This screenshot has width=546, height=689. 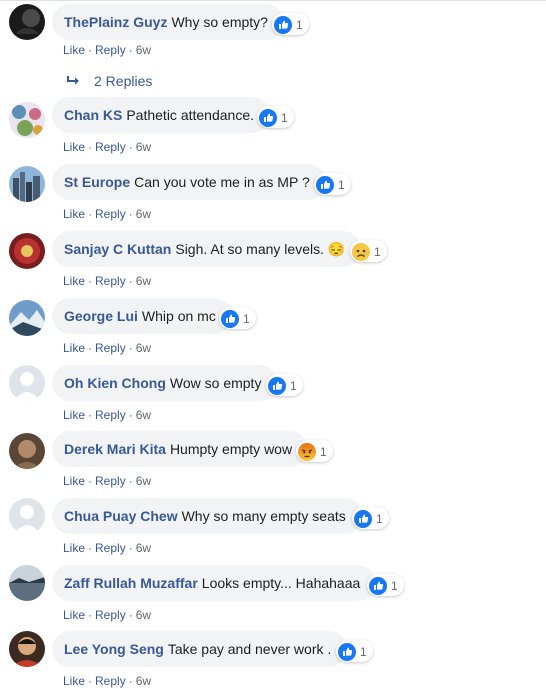 What do you see at coordinates (273, 331) in the screenshot?
I see `comment: George Lui Whip on mc 1 Like · Reply · 6w` at bounding box center [273, 331].